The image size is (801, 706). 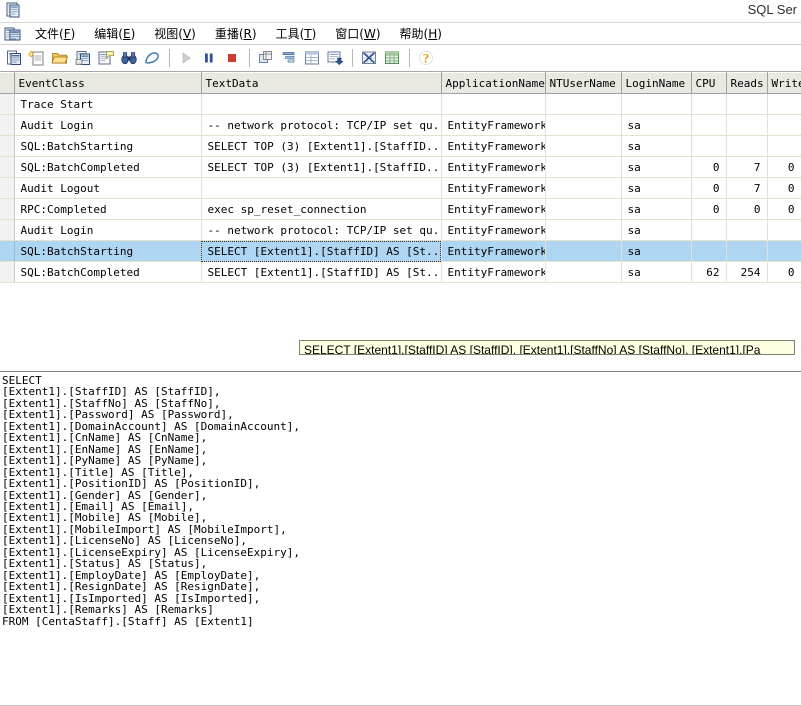 What do you see at coordinates (236, 33) in the screenshot?
I see `menu-replay: 重播(R)` at bounding box center [236, 33].